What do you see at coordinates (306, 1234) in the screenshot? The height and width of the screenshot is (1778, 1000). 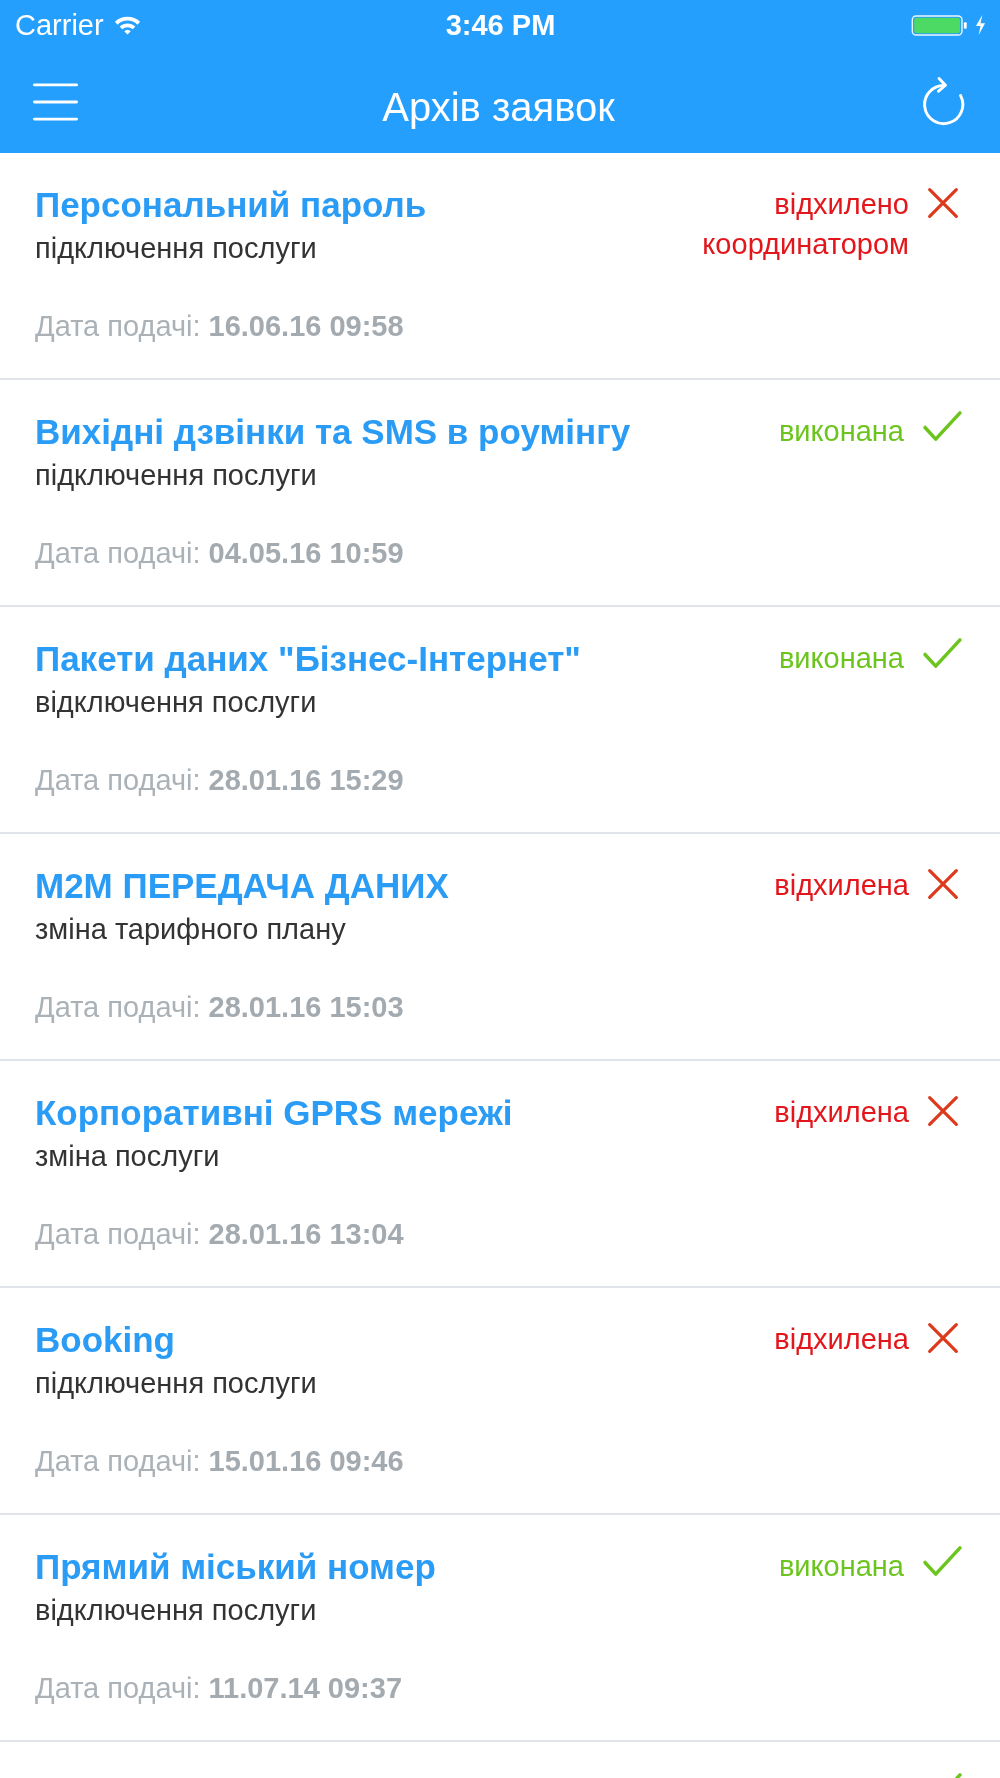 I see `date-value: 28.01.16 13:04` at bounding box center [306, 1234].